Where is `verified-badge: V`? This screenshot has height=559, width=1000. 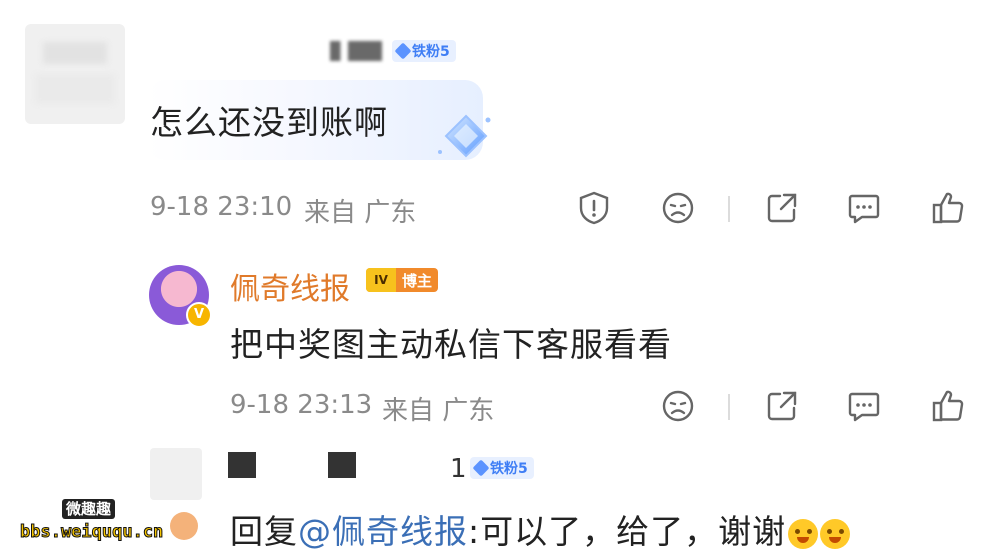 verified-badge: V is located at coordinates (199, 315).